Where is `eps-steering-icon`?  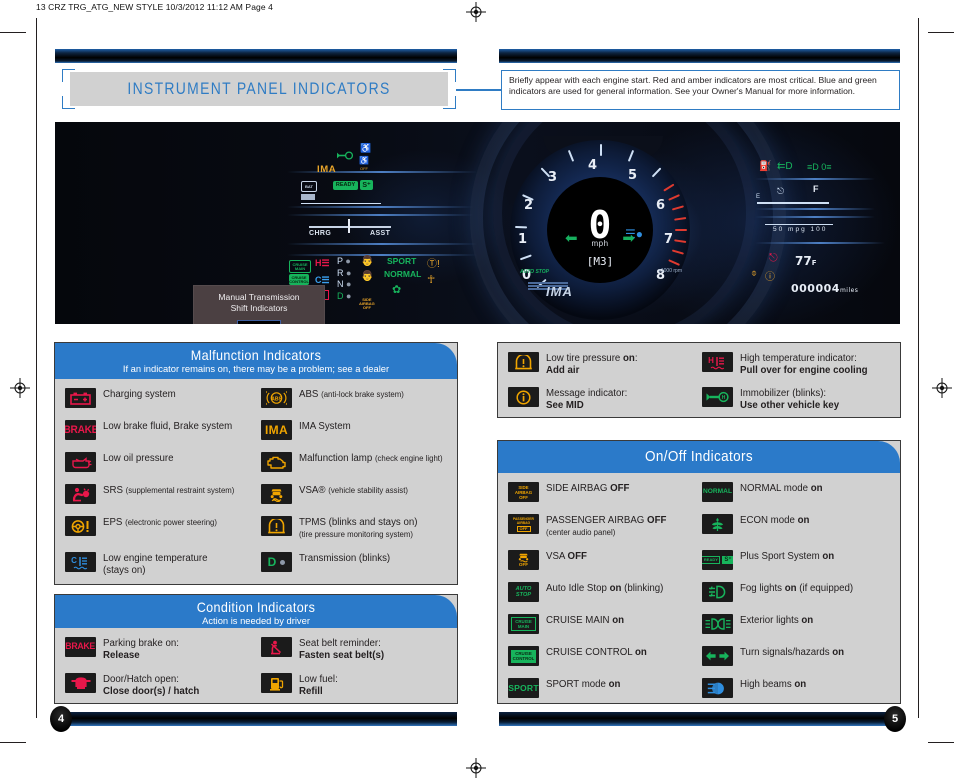 eps-steering-icon is located at coordinates (80, 526).